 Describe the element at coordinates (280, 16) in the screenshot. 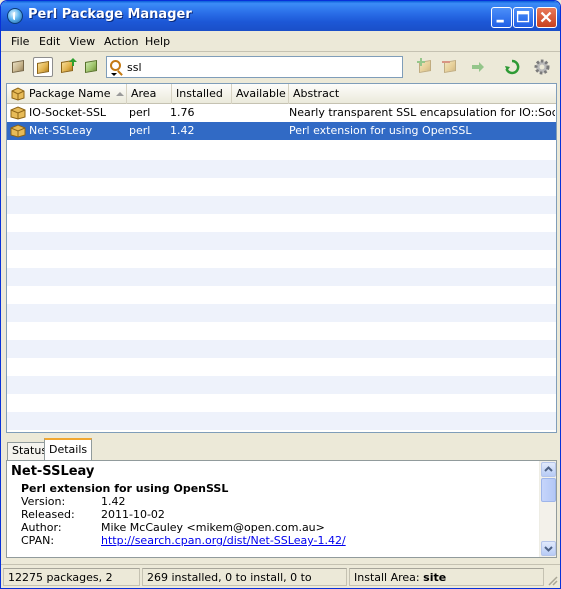

I see `title-bar: Perl Package Manager` at that location.